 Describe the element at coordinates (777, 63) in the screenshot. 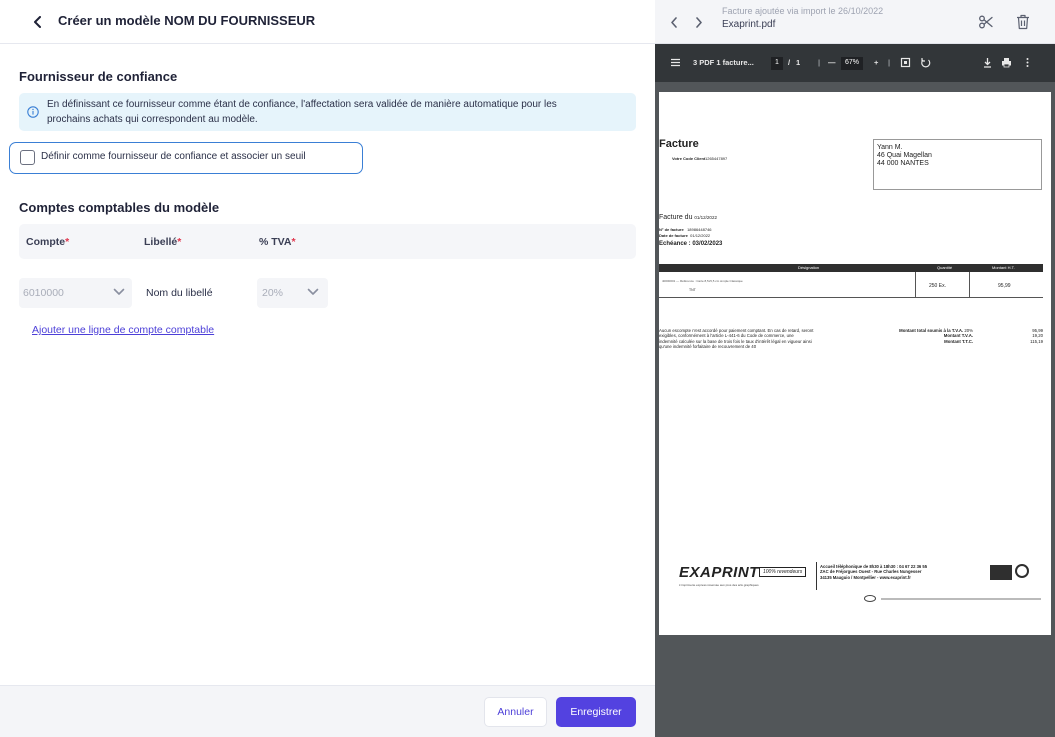

I see `page-number-input: 1` at that location.